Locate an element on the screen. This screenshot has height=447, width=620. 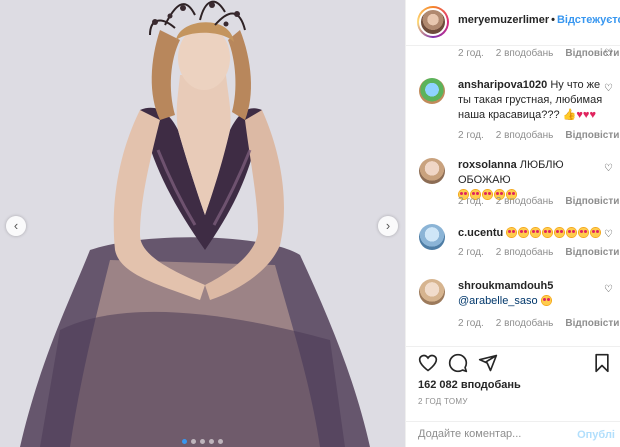
comment-text: shroukmamdouh5 @arabelle_saso is located at coordinates (536, 294).